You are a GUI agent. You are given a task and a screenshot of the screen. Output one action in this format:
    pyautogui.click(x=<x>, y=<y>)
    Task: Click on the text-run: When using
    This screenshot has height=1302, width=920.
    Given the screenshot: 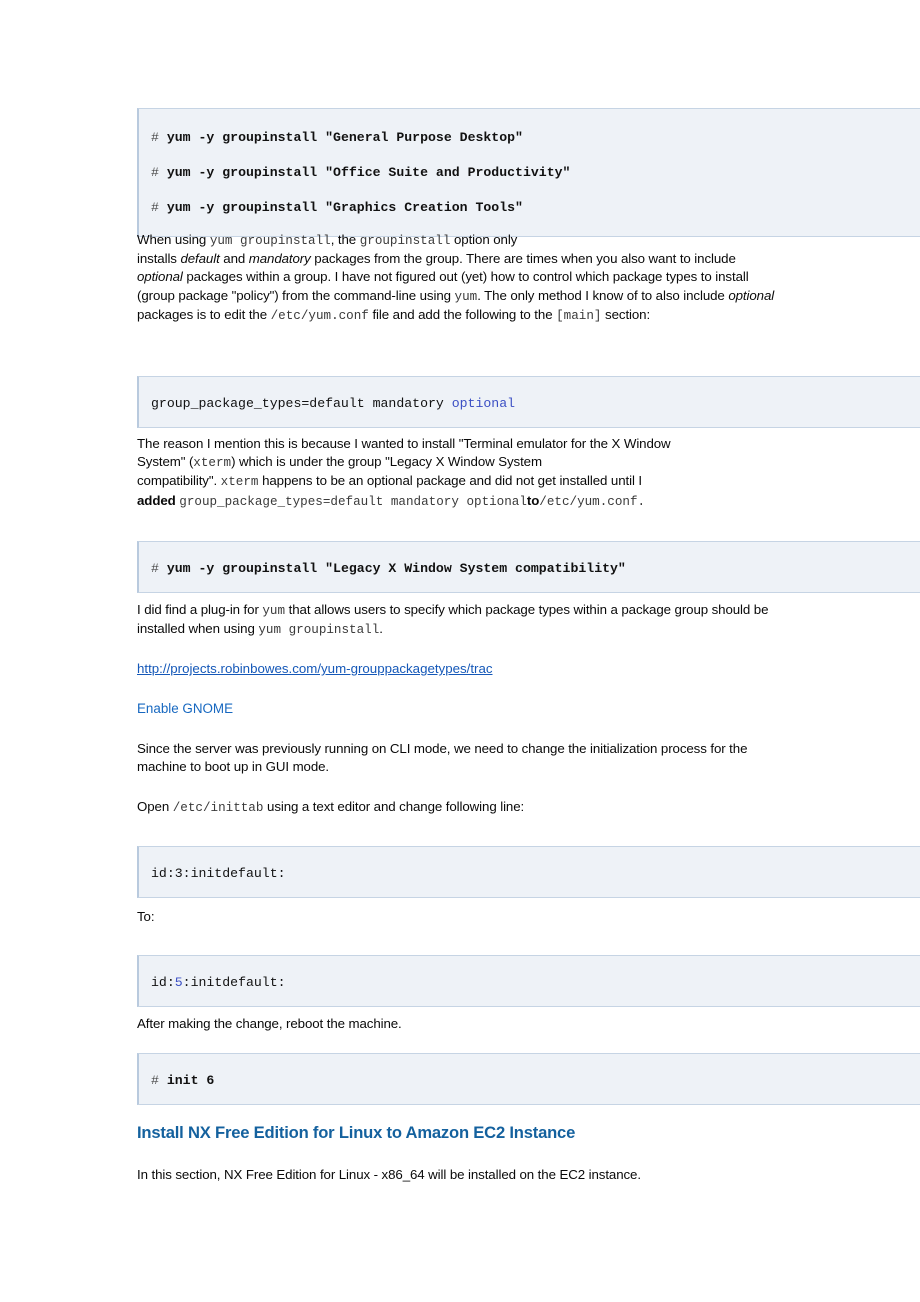 What is the action you would take?
    pyautogui.click(x=173, y=239)
    